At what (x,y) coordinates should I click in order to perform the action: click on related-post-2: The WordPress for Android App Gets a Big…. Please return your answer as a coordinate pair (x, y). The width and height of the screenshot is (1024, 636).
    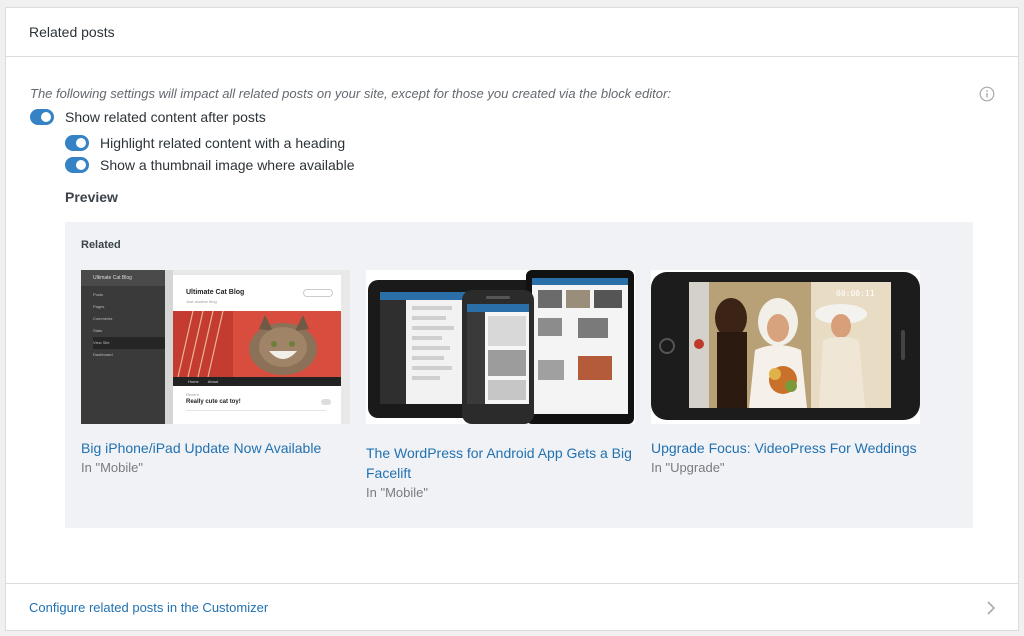
    Looking at the image, I should click on (500, 385).